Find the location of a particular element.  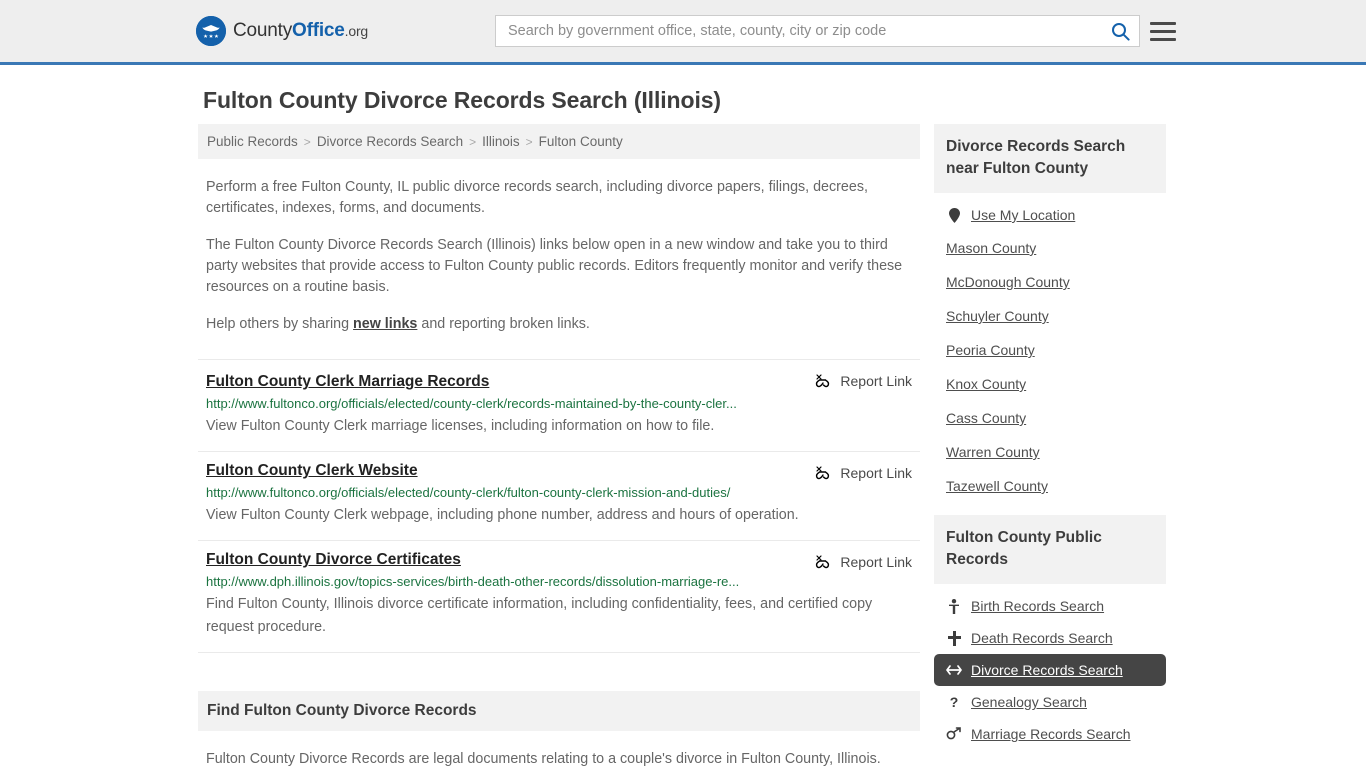

intro-p3-after: and reporting broken links. is located at coordinates (503, 324).